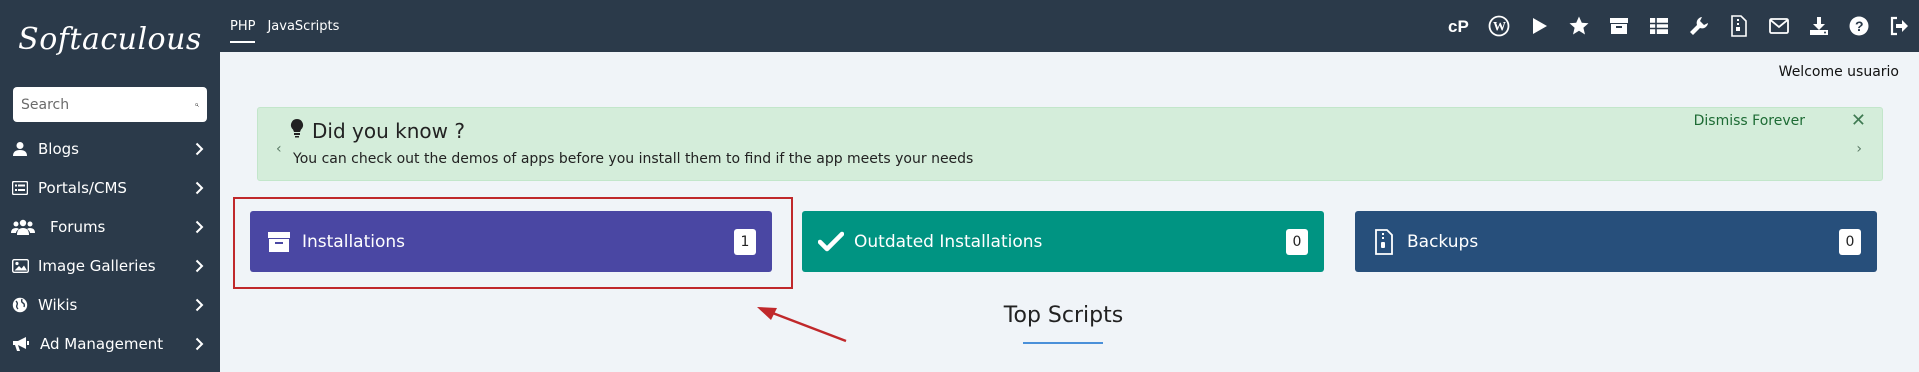 This screenshot has height=372, width=1919. I want to click on sidebar-item-portals-cms: Portals/CMS, so click(110, 187).